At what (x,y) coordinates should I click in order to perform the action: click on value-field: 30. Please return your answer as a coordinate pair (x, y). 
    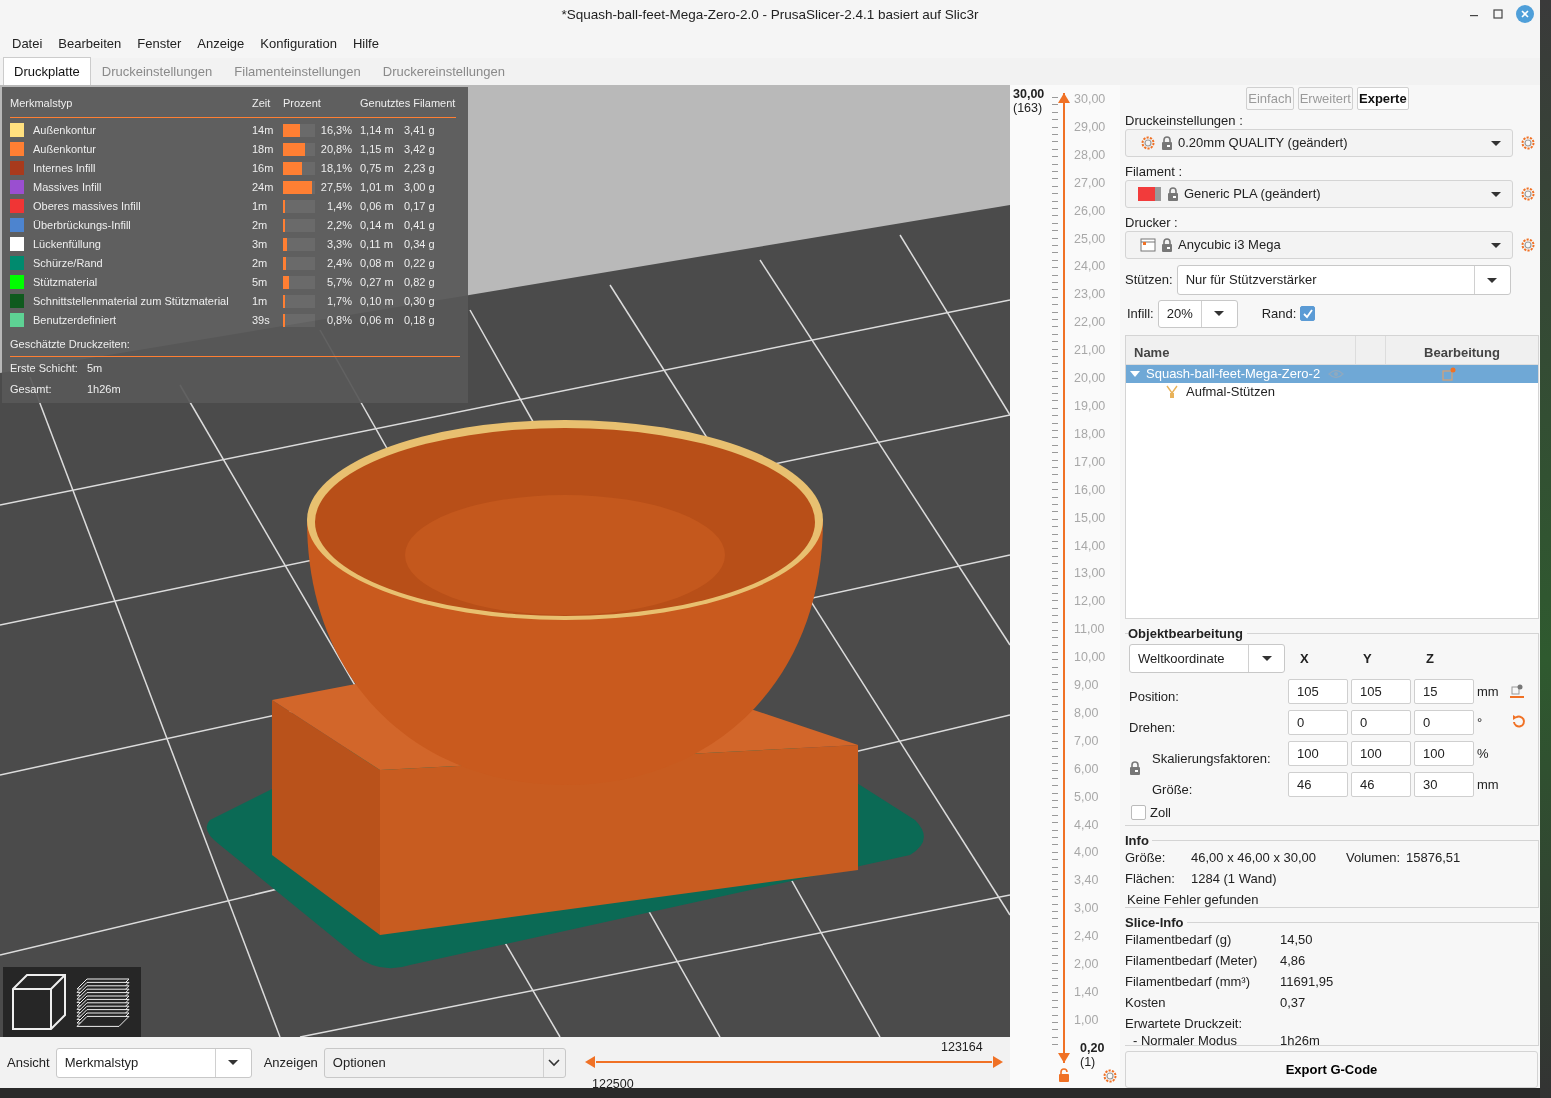
    Looking at the image, I should click on (1444, 784).